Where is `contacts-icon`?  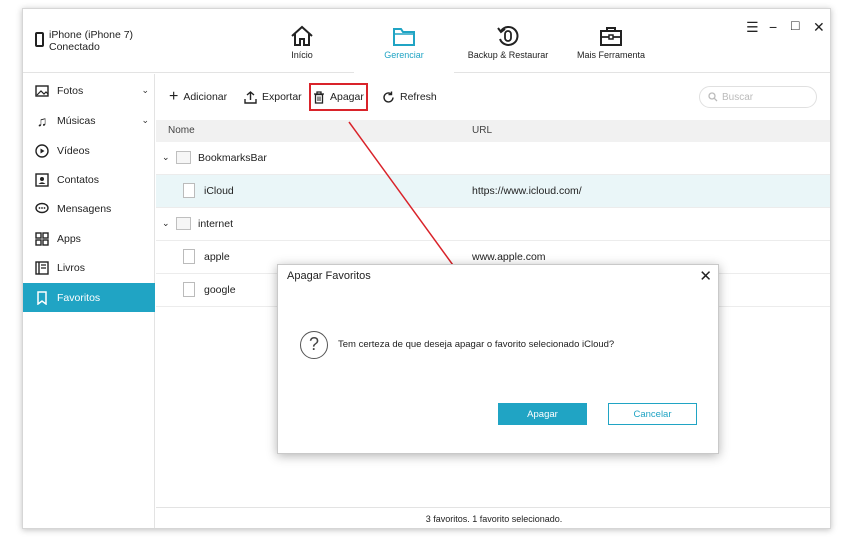 contacts-icon is located at coordinates (42, 179).